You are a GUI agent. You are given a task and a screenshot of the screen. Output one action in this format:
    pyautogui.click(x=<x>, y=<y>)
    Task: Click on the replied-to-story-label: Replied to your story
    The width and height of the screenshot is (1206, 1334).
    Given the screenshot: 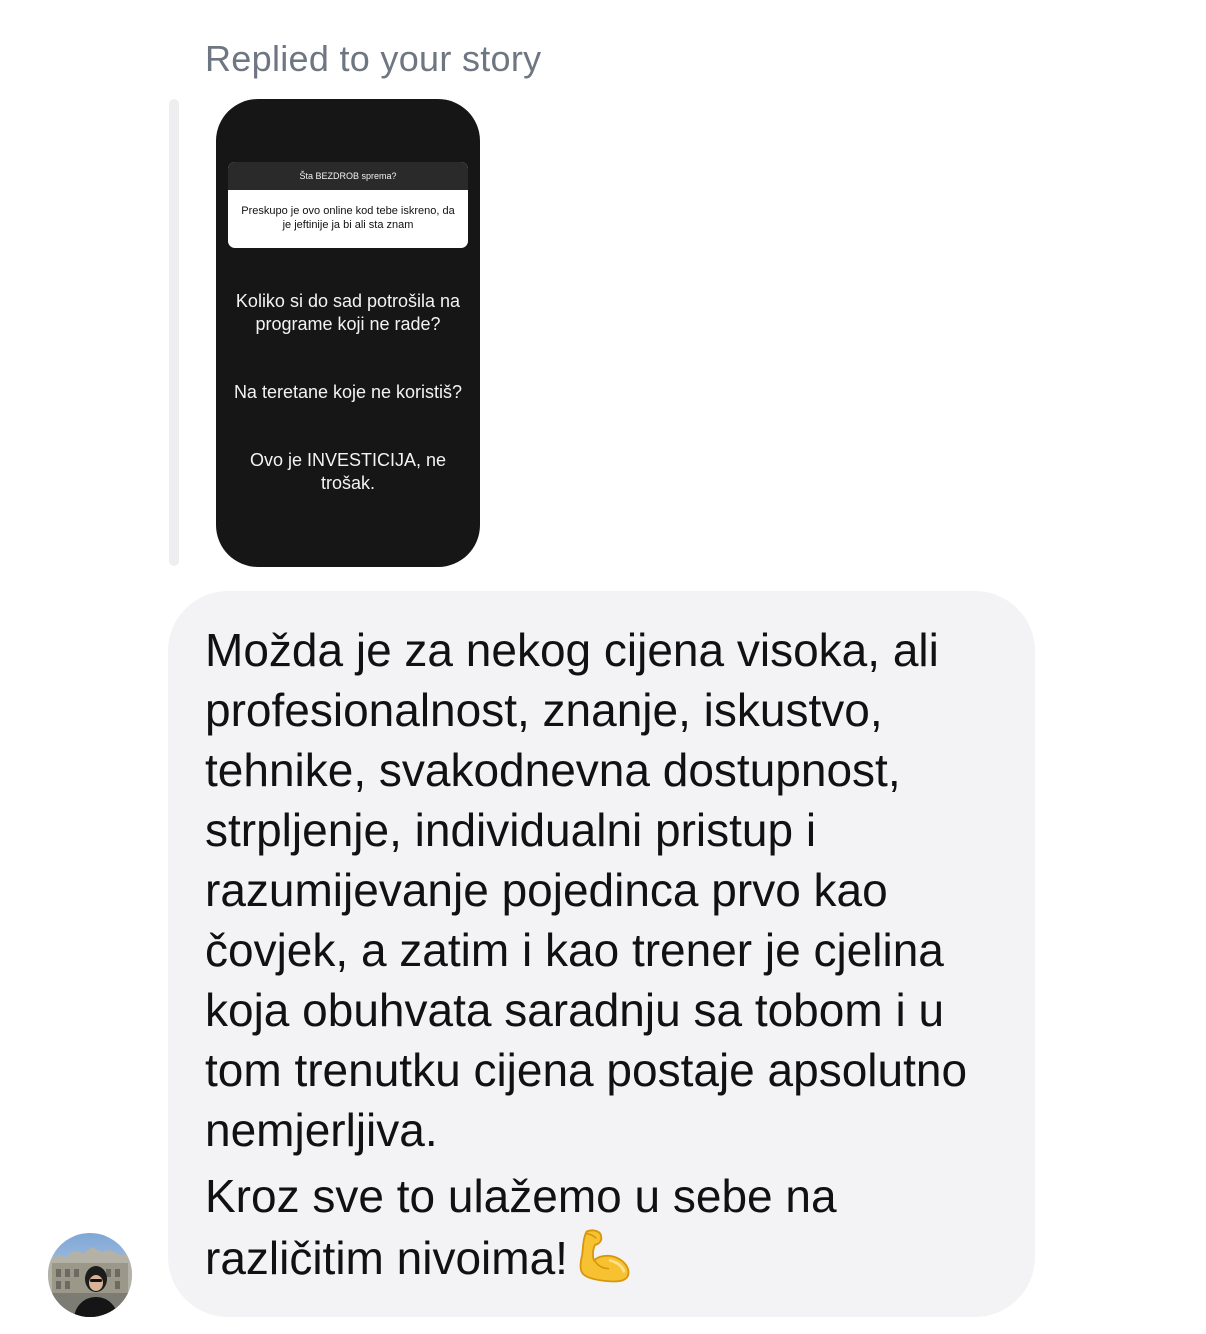 What is the action you would take?
    pyautogui.click(x=373, y=58)
    